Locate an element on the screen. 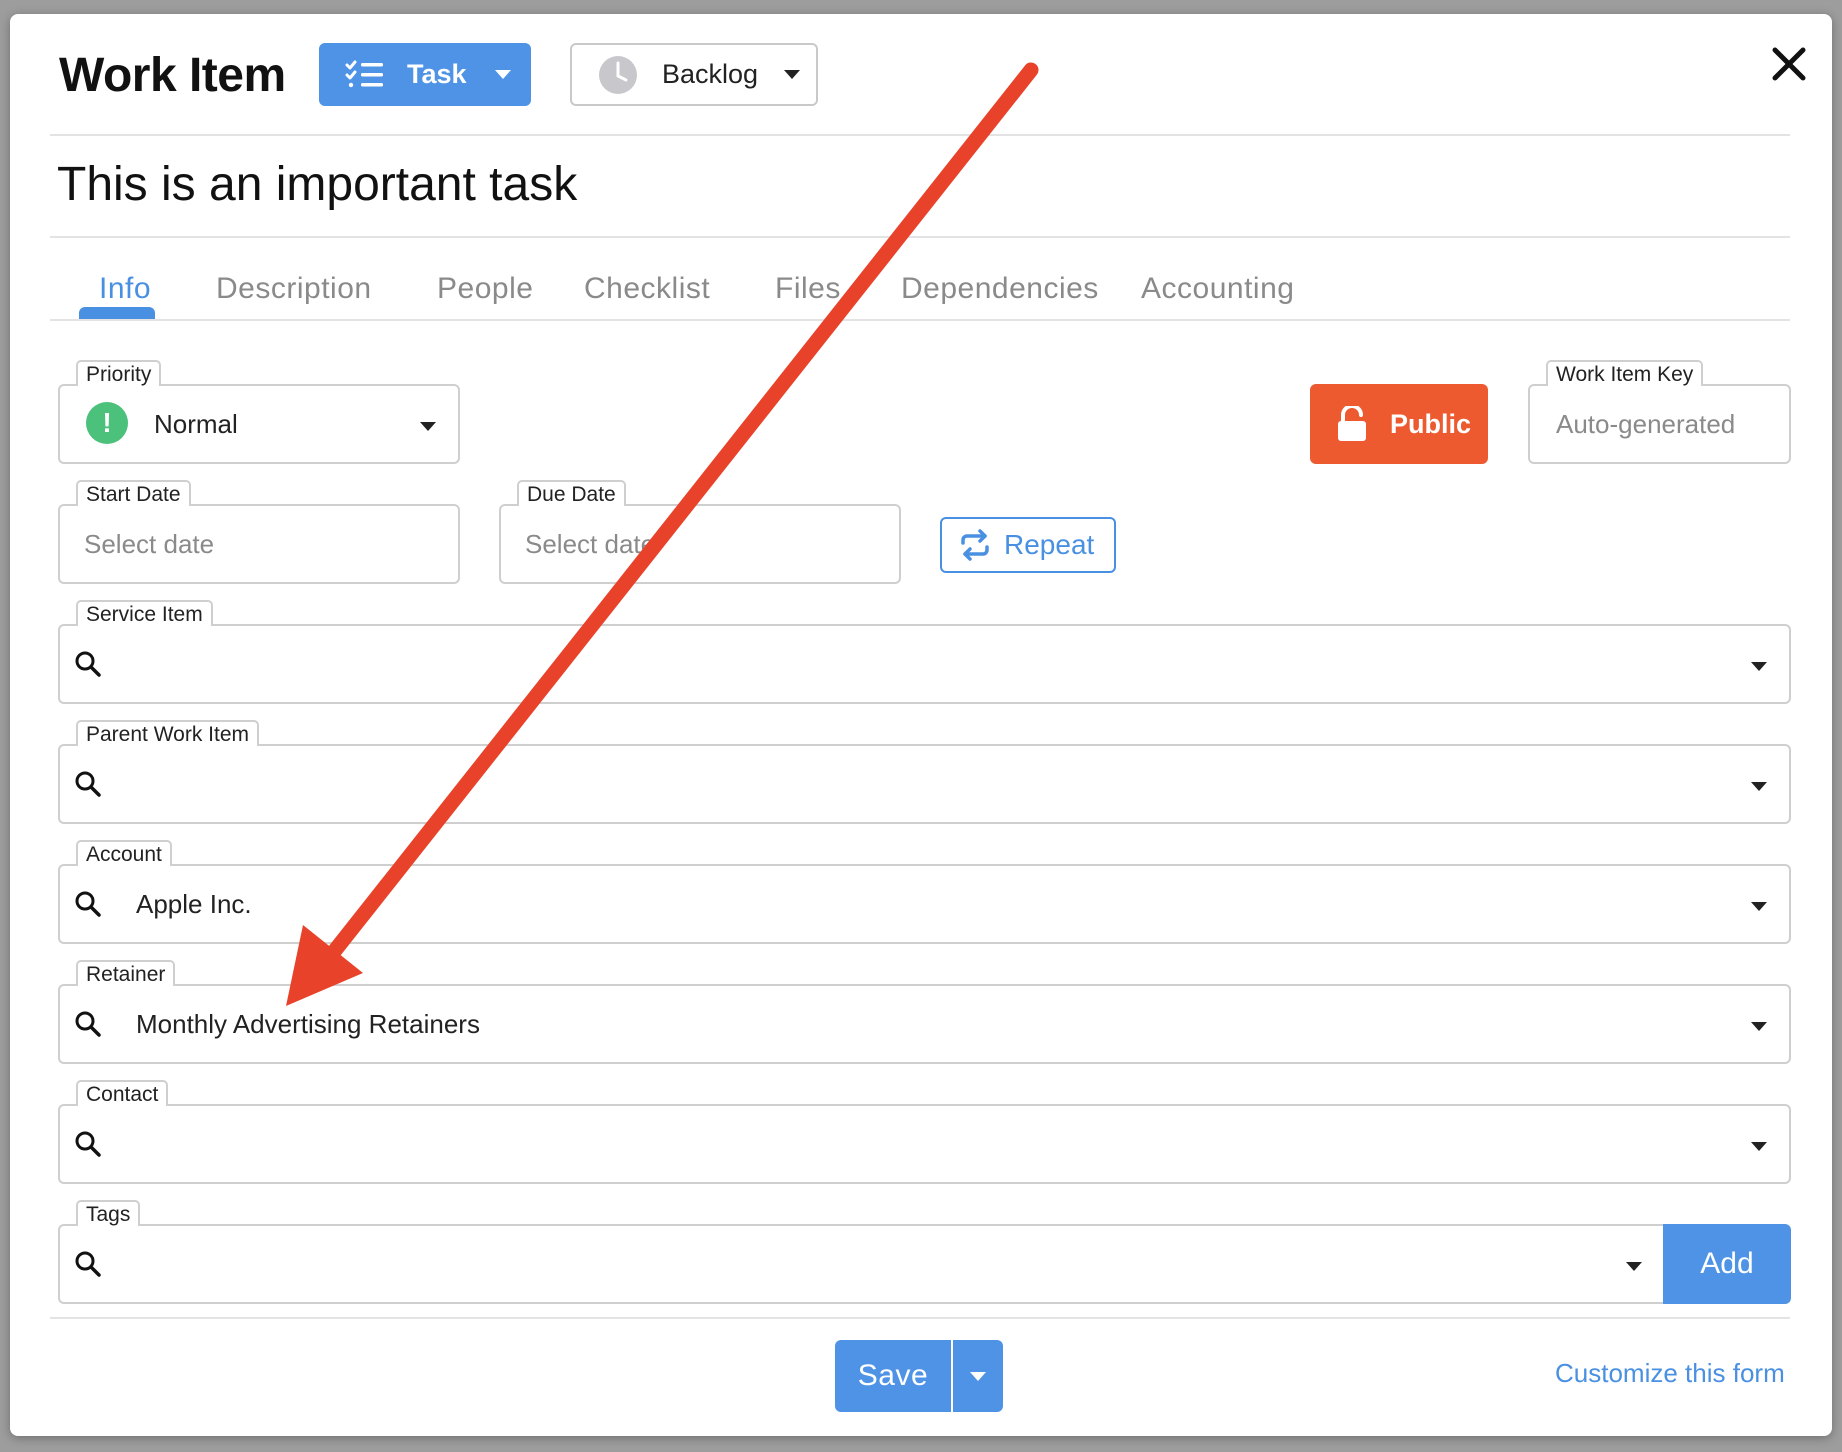 The height and width of the screenshot is (1452, 1842). tab-accounting: Accounting is located at coordinates (1217, 289).